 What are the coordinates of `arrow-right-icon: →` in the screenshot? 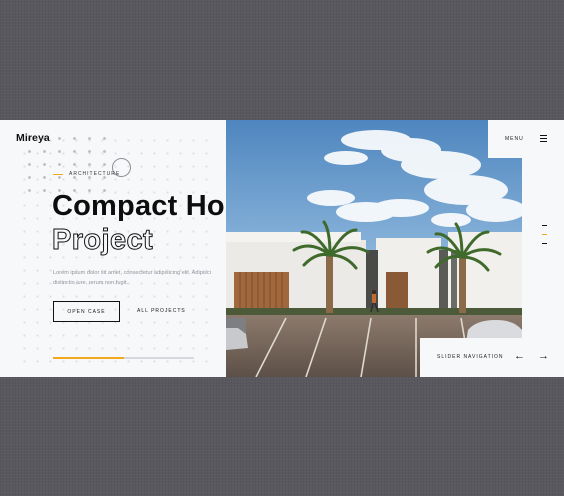 It's located at (543, 356).